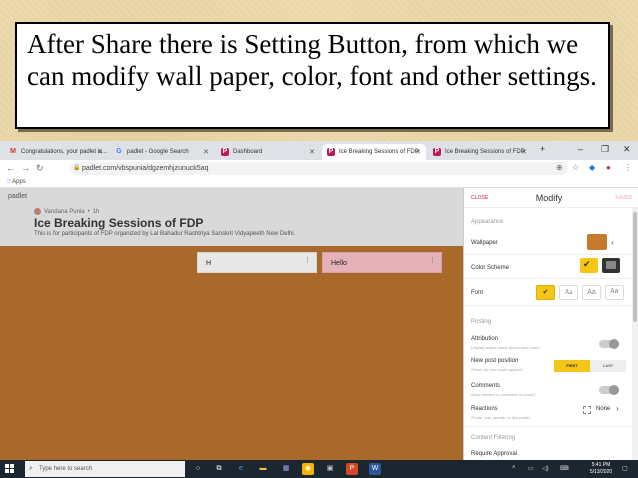 The width and height of the screenshot is (638, 478). I want to click on font-label: Font, so click(477, 293).